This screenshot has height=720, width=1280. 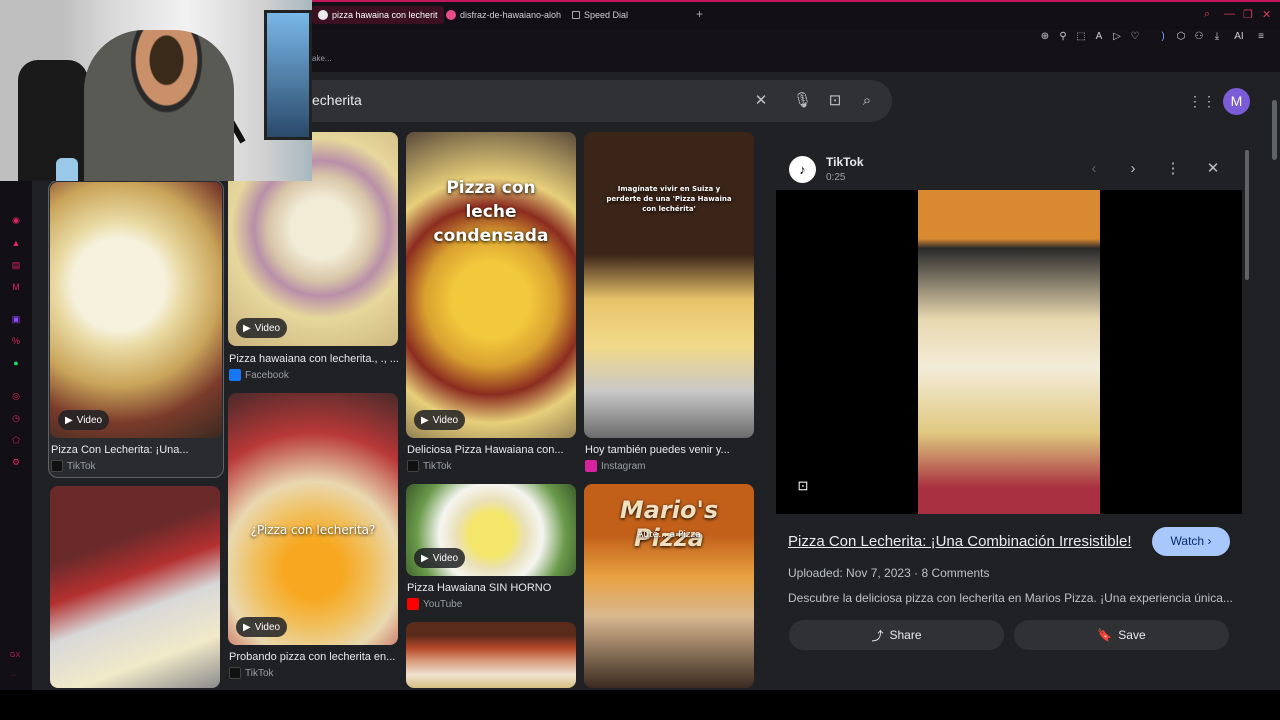 What do you see at coordinates (1135, 37) in the screenshot?
I see `heart-icon: ♡` at bounding box center [1135, 37].